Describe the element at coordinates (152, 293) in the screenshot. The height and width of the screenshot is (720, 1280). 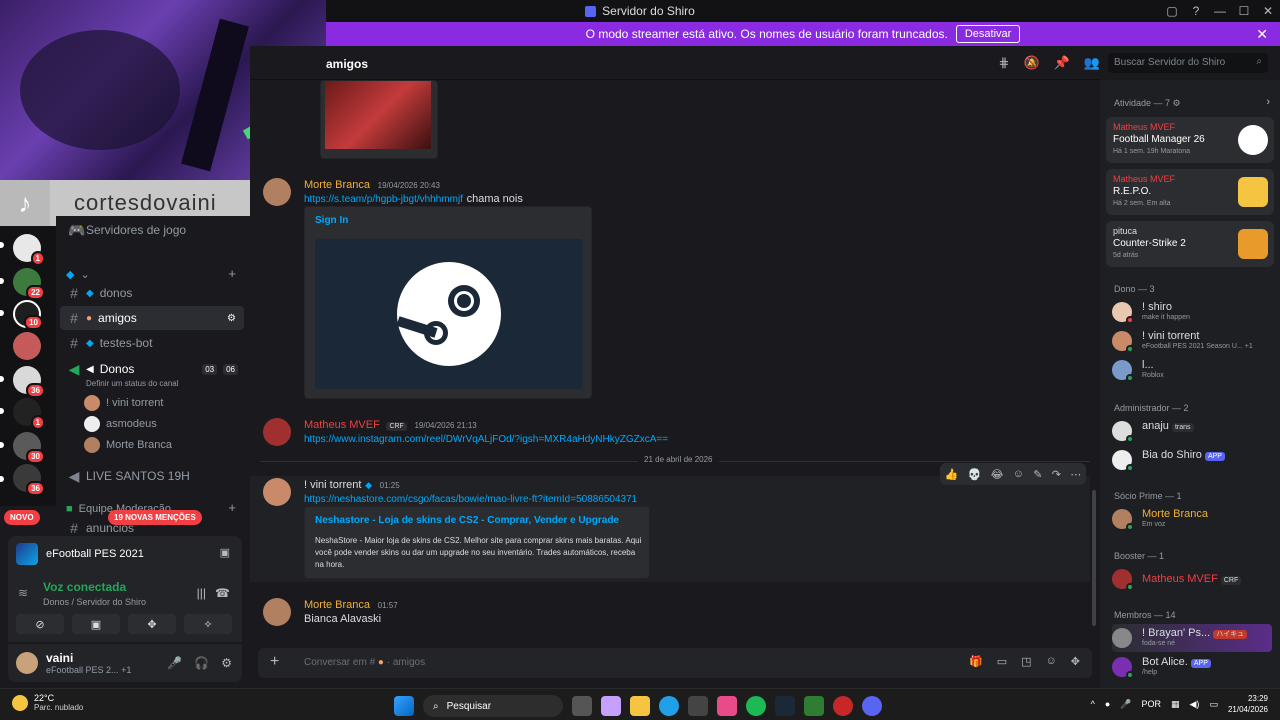
I see `channel-donos: # ◆ donos` at that location.